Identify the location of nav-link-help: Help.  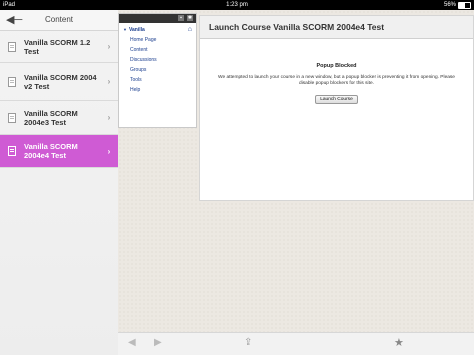
(163, 90).